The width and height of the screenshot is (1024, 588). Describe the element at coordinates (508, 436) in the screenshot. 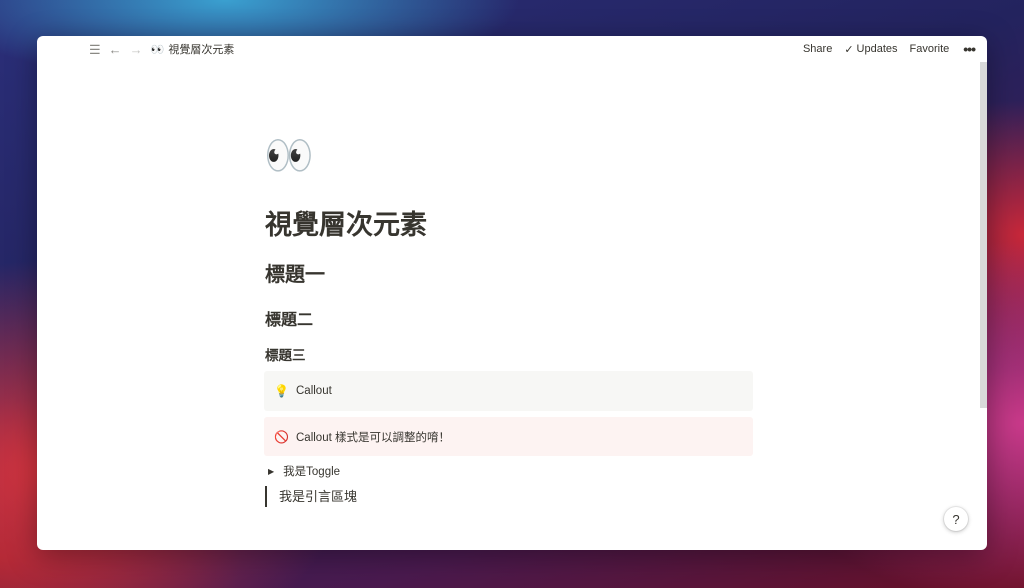

I see `callout-block-red: 🚫 Callout 樣式是可以調整的唷！` at that location.